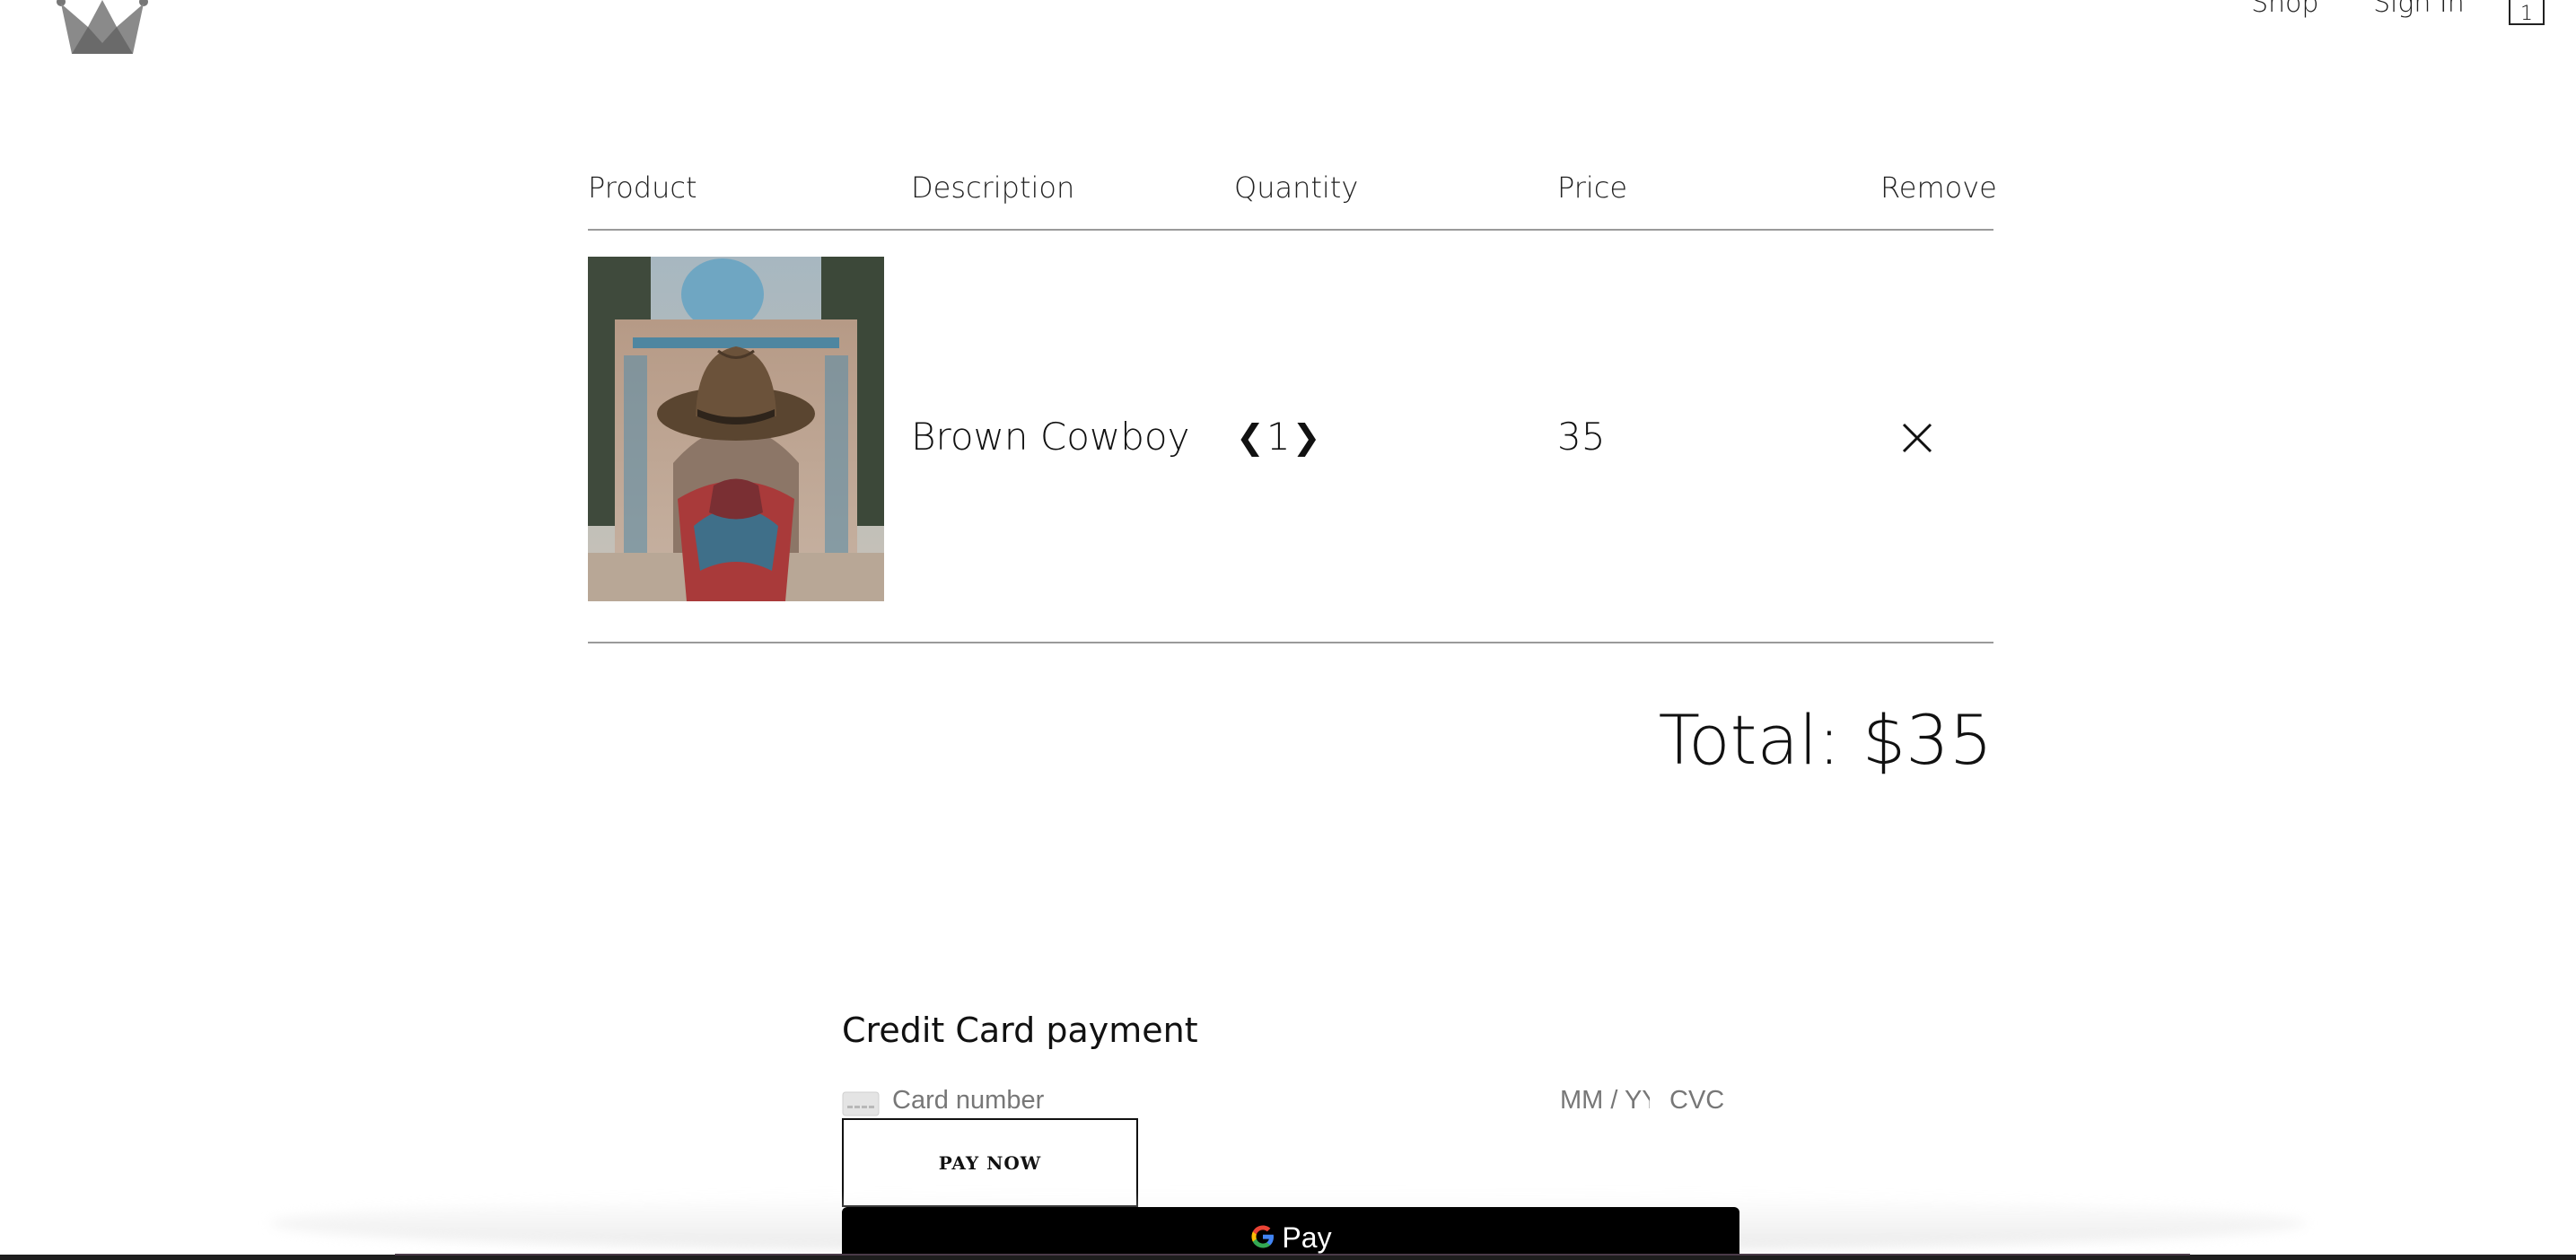  I want to click on column-header-description: Description, so click(993, 188).